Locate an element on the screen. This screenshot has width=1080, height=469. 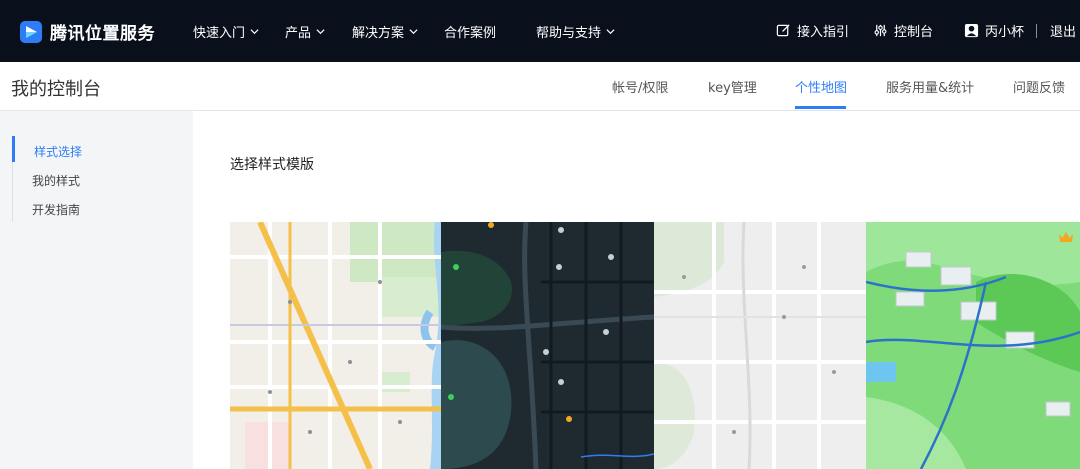
sidebar-active-indicator is located at coordinates (13, 149).